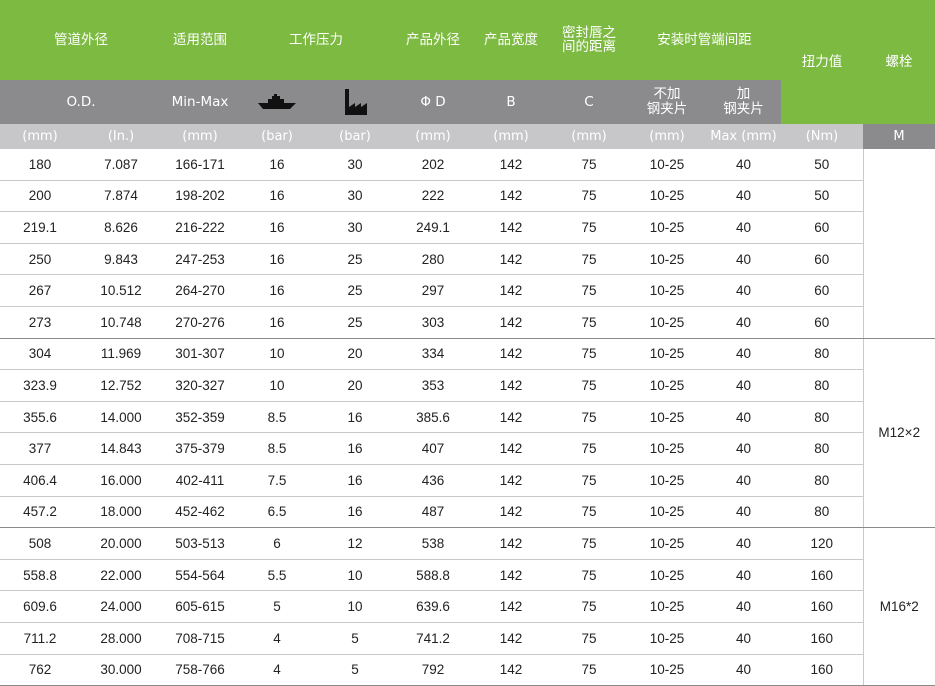  I want to click on table-cell: 334, so click(433, 354).